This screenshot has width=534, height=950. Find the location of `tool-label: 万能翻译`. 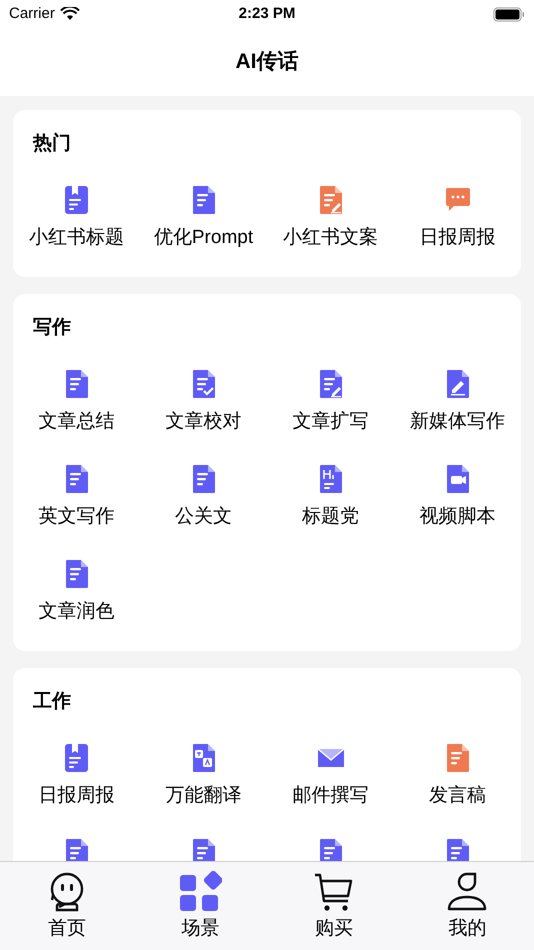

tool-label: 万能翻译 is located at coordinates (204, 796).